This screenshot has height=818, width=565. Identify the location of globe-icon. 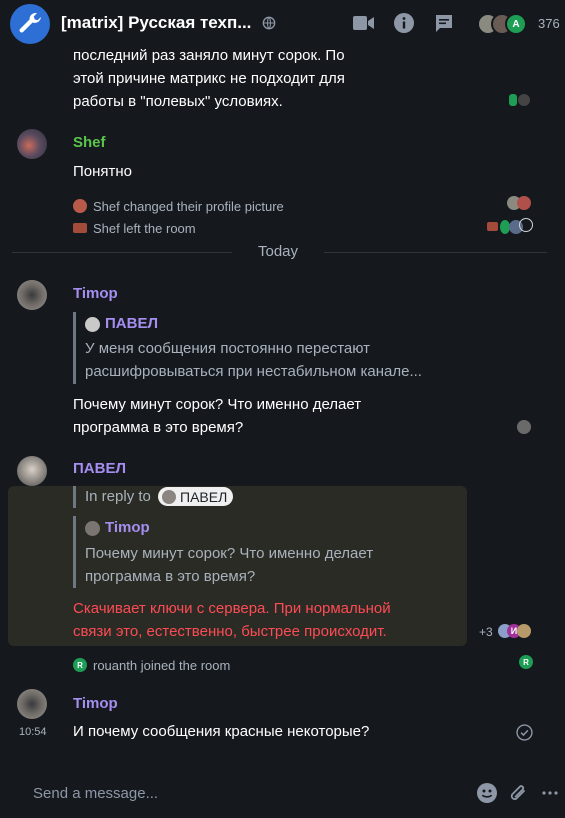
(269, 23).